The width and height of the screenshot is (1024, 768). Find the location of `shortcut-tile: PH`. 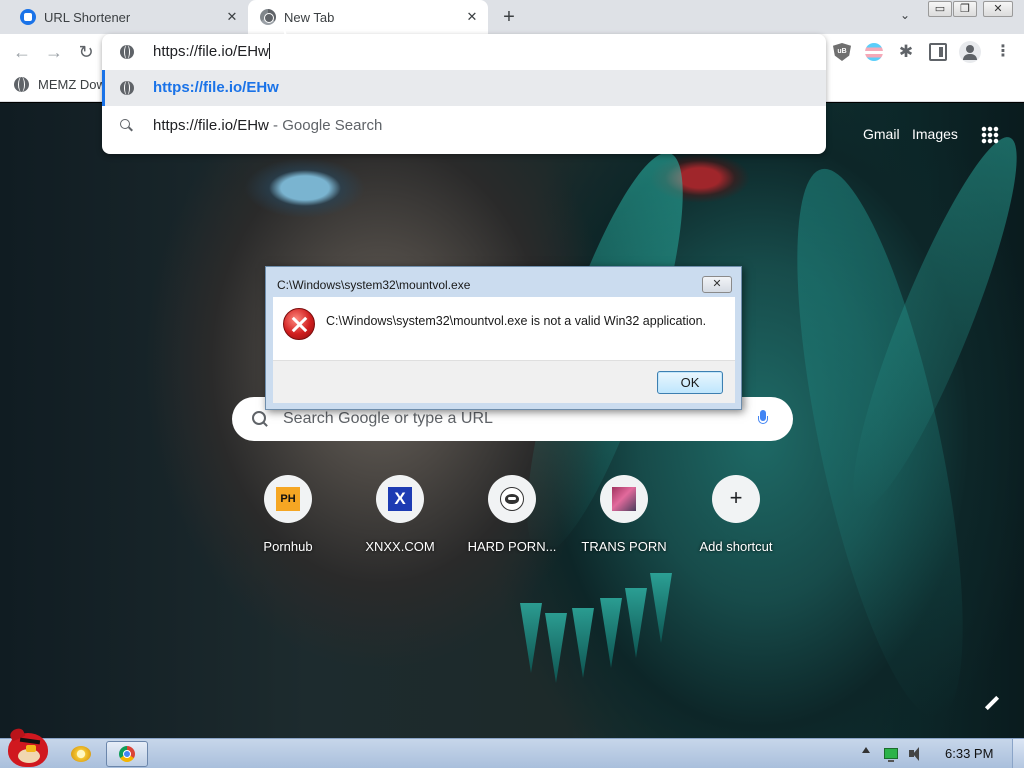

shortcut-tile: PH is located at coordinates (288, 499).